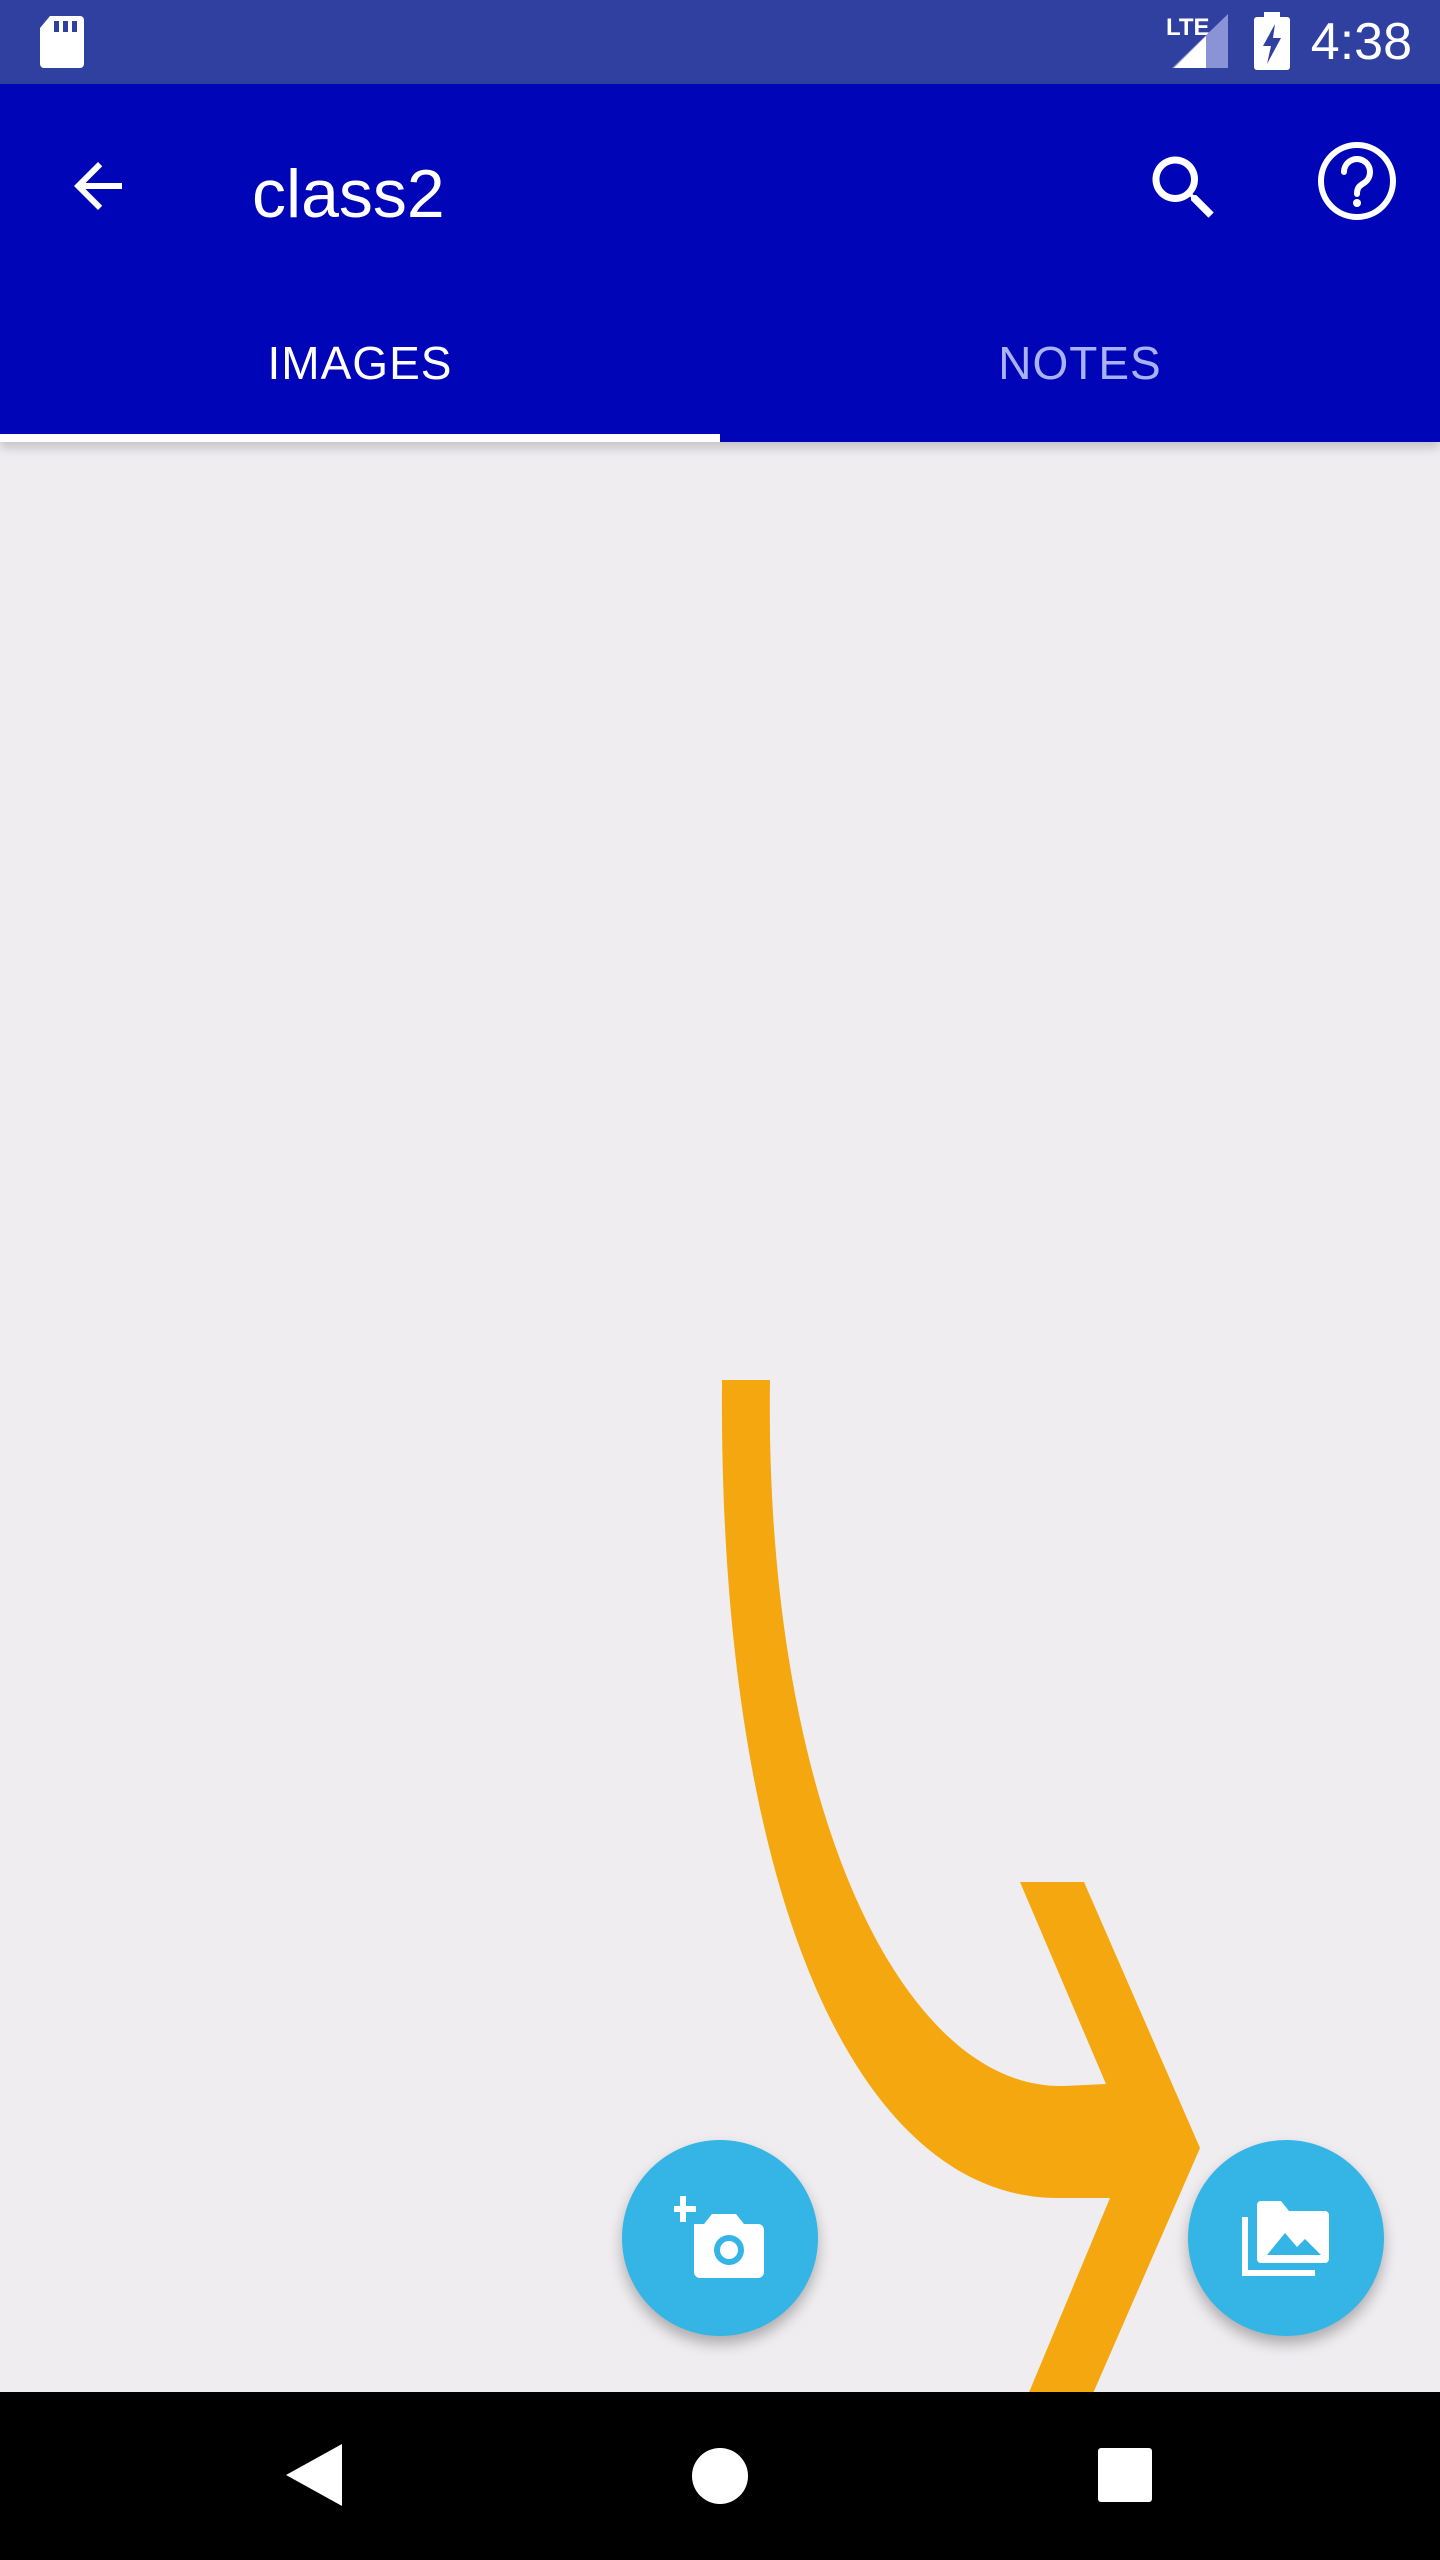 This screenshot has height=2560, width=1440. I want to click on recents-square-icon, so click(1125, 2475).